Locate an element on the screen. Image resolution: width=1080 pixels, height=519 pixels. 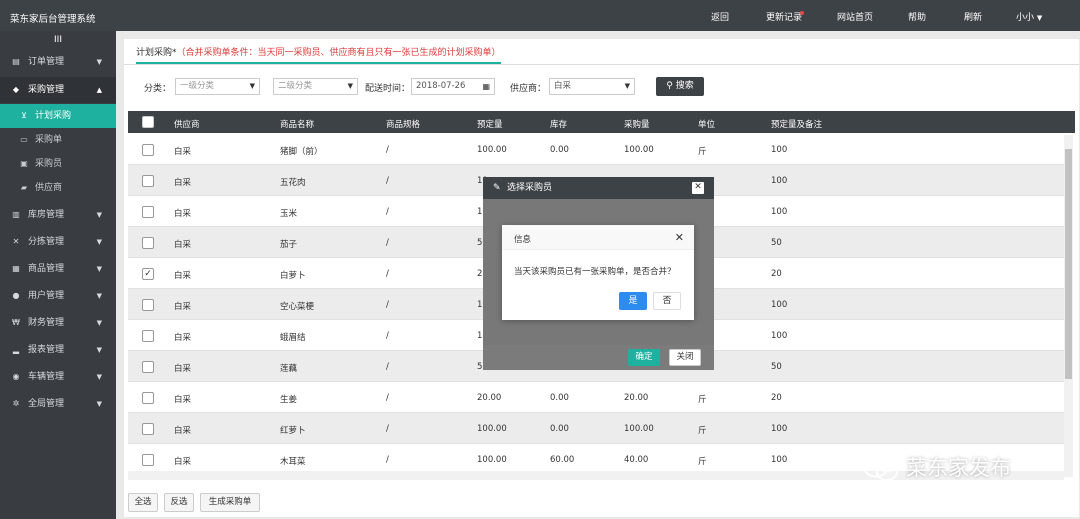
cell-name: 木耳菜 is located at coordinates (293, 462).